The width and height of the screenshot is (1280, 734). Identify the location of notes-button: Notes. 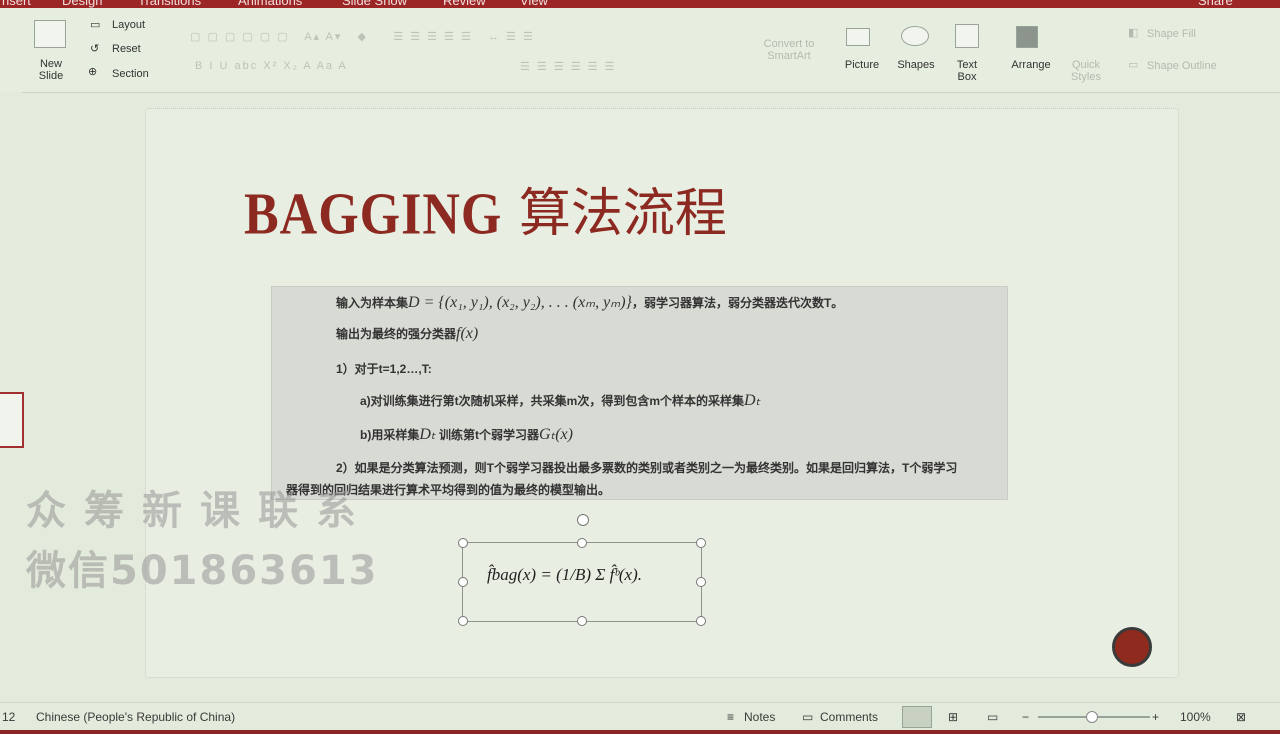
(759, 717).